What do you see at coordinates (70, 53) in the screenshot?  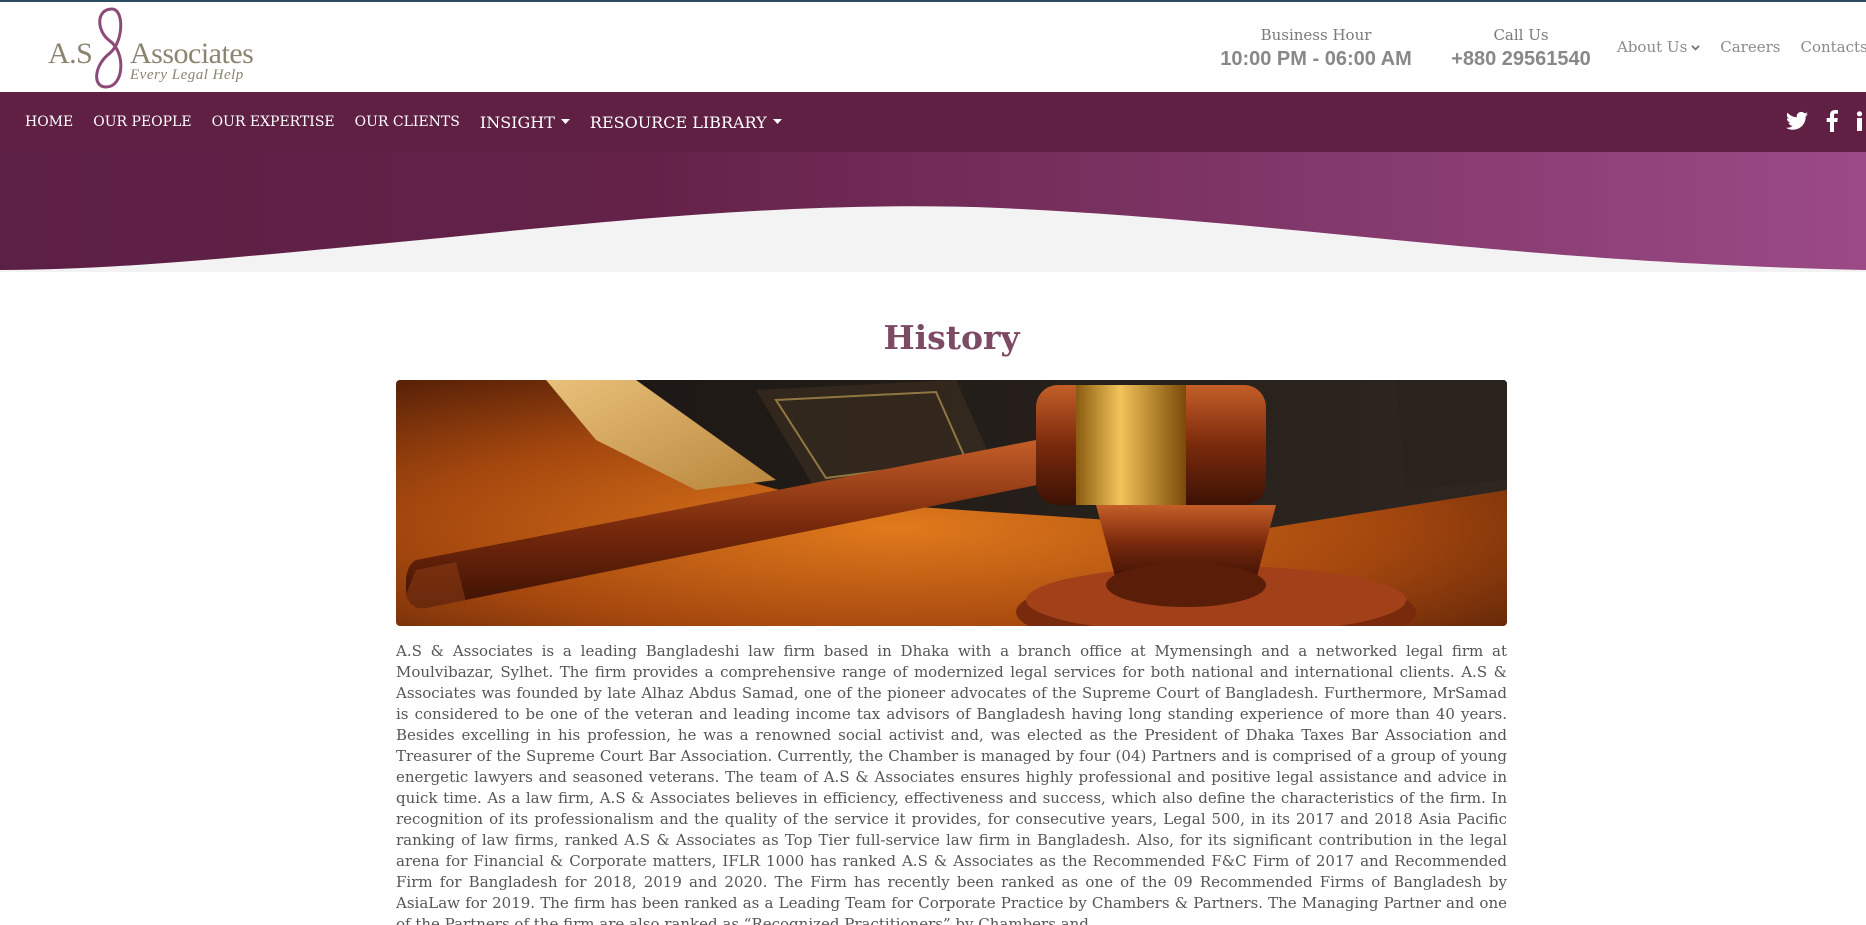 I see `logo-text-as: A.S` at bounding box center [70, 53].